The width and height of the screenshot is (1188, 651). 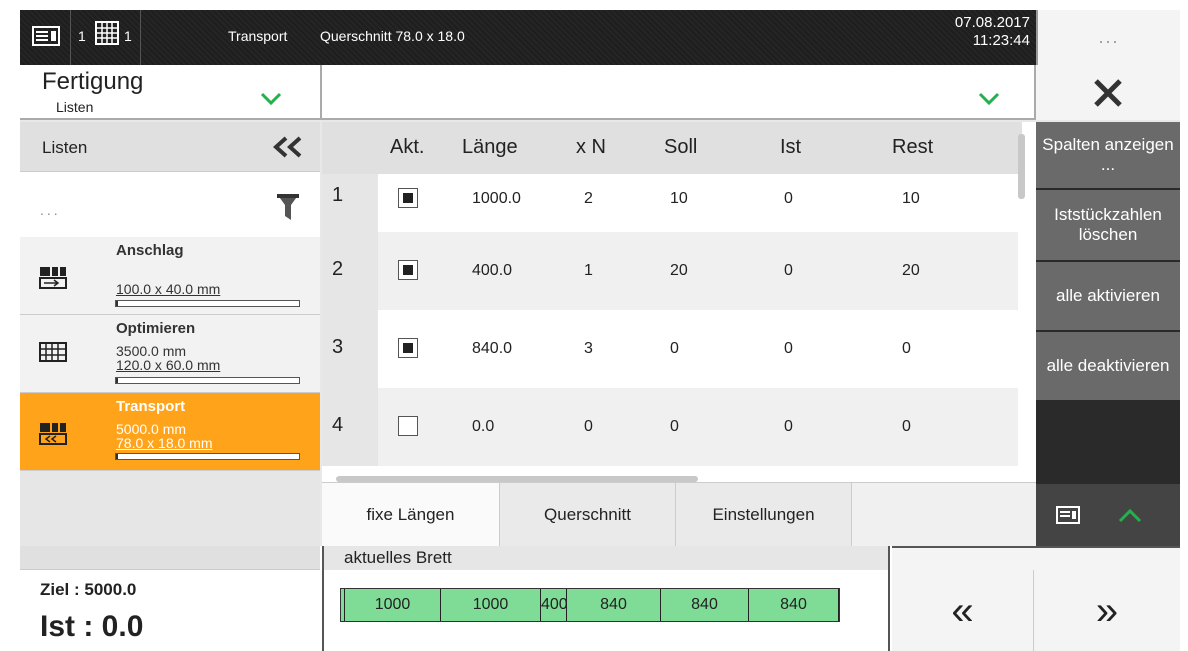 I want to click on nav-row: Fertigung Listen, so click(x=600, y=92).